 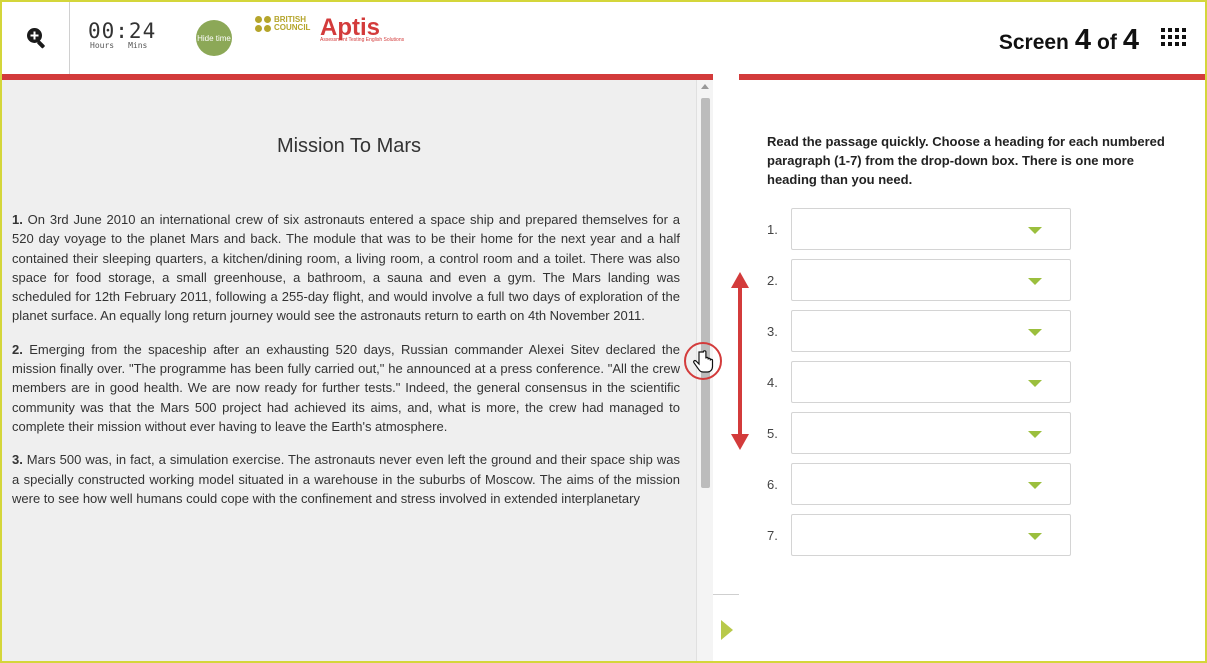 What do you see at coordinates (214, 38) in the screenshot?
I see `hide-time-button: Hide time` at bounding box center [214, 38].